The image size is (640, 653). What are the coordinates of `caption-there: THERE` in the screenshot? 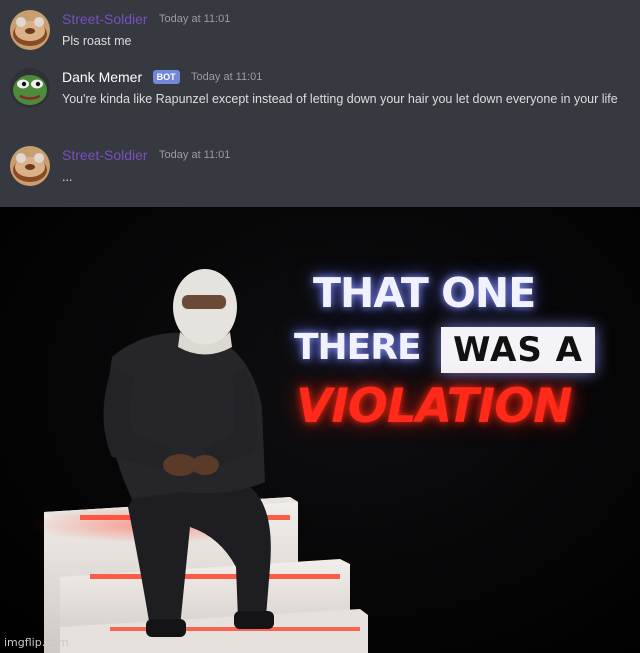 It's located at (358, 347).